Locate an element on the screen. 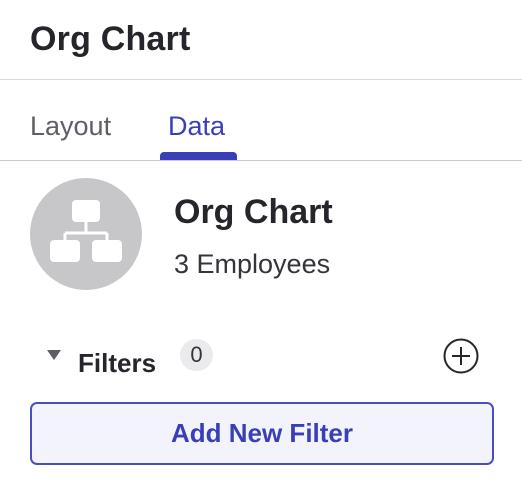 This screenshot has height=478, width=522. filters-label: Filters is located at coordinates (117, 363).